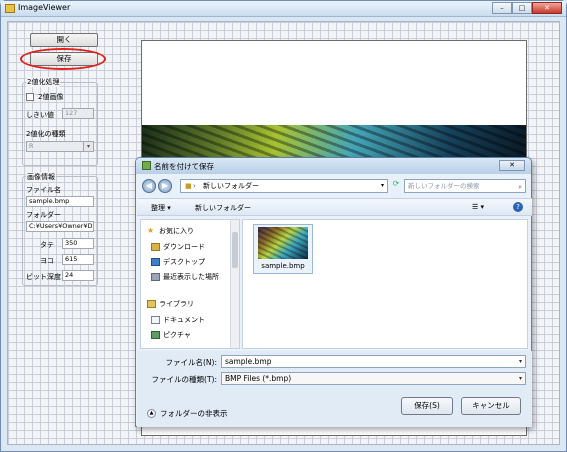 This screenshot has height=452, width=567. I want to click on search-icon: ⌕, so click(520, 187).